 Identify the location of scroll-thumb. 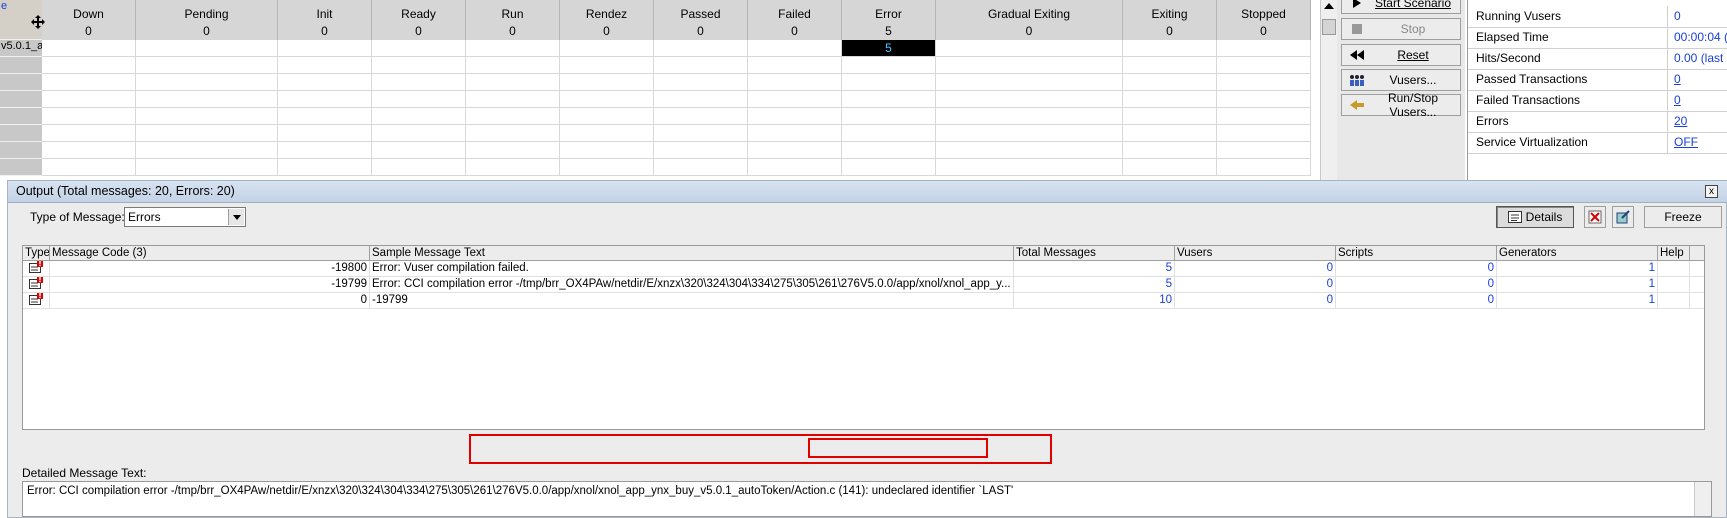
(1329, 27).